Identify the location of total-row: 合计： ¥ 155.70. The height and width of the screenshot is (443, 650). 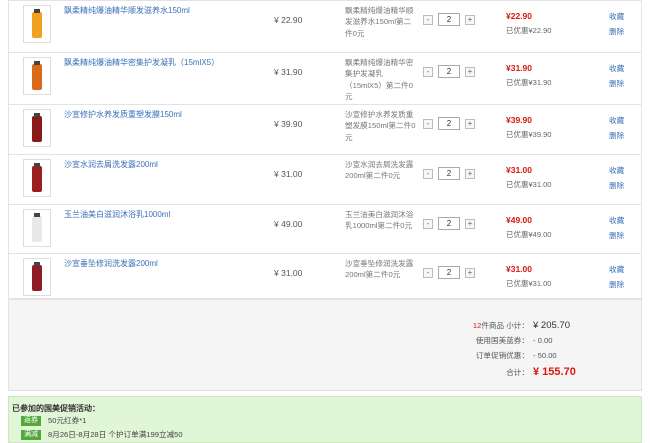
(547, 372).